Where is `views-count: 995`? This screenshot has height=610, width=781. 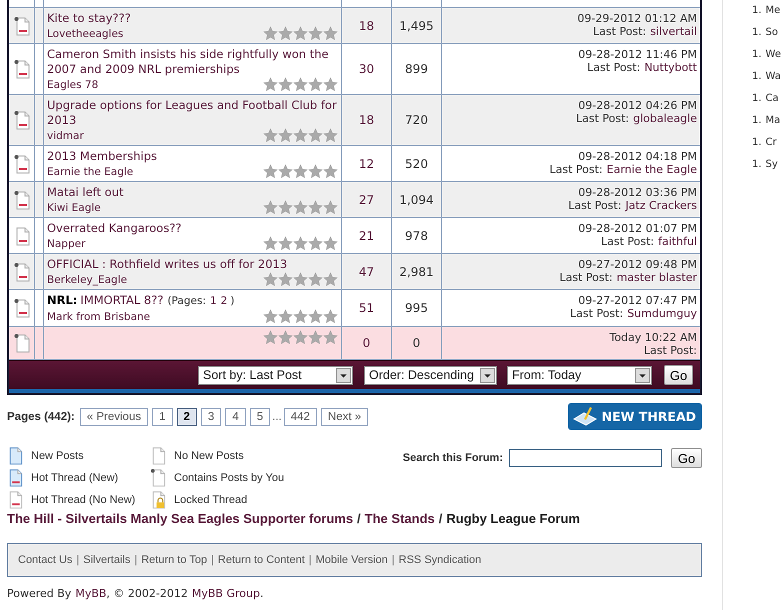
views-count: 995 is located at coordinates (416, 308).